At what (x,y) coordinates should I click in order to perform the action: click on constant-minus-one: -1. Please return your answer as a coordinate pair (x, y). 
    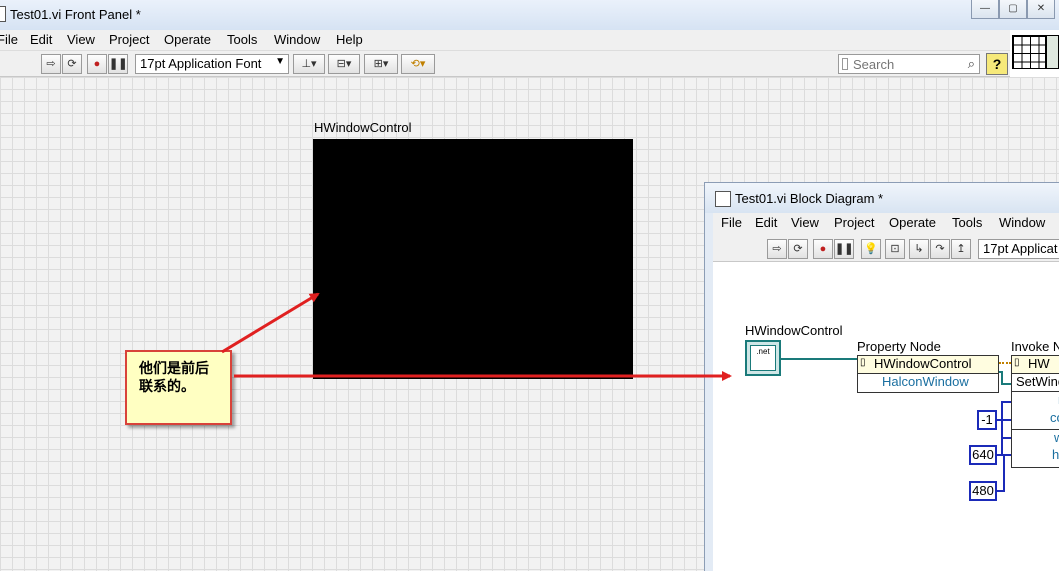
    Looking at the image, I should click on (987, 420).